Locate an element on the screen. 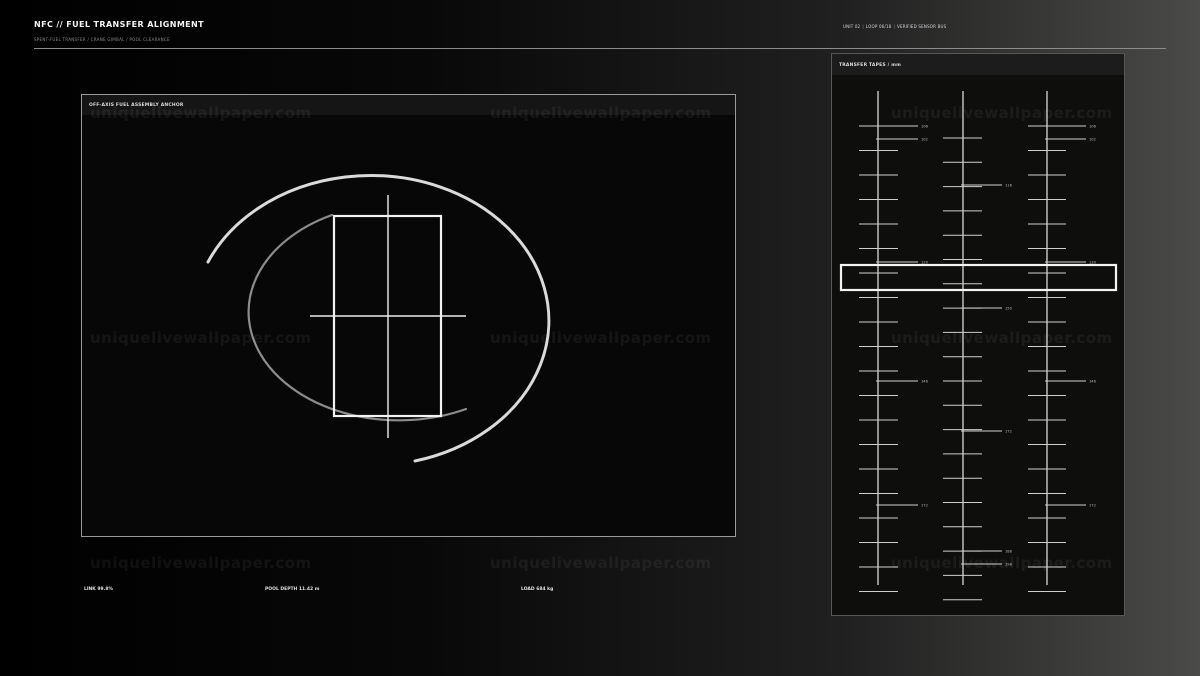 This screenshot has width=1200, height=676. anchor-diagram is located at coordinates (378, 318).